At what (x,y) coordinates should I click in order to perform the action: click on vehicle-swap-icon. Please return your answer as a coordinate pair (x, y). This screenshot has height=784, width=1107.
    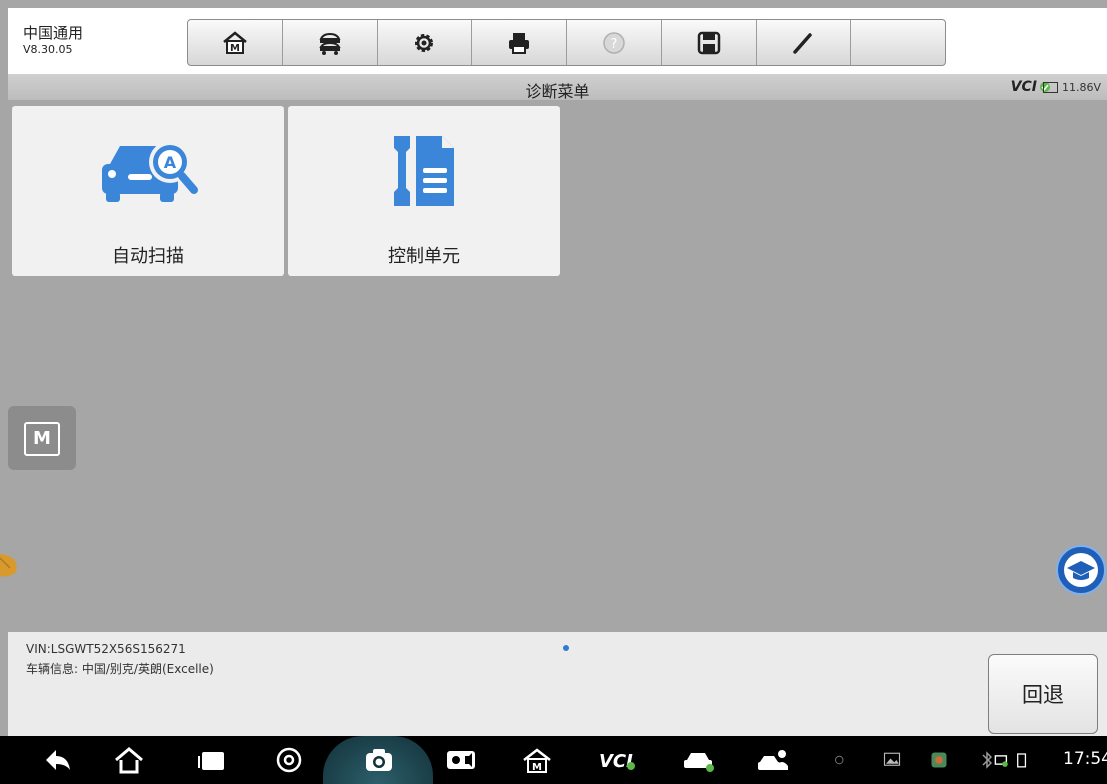
    Looking at the image, I should click on (330, 43).